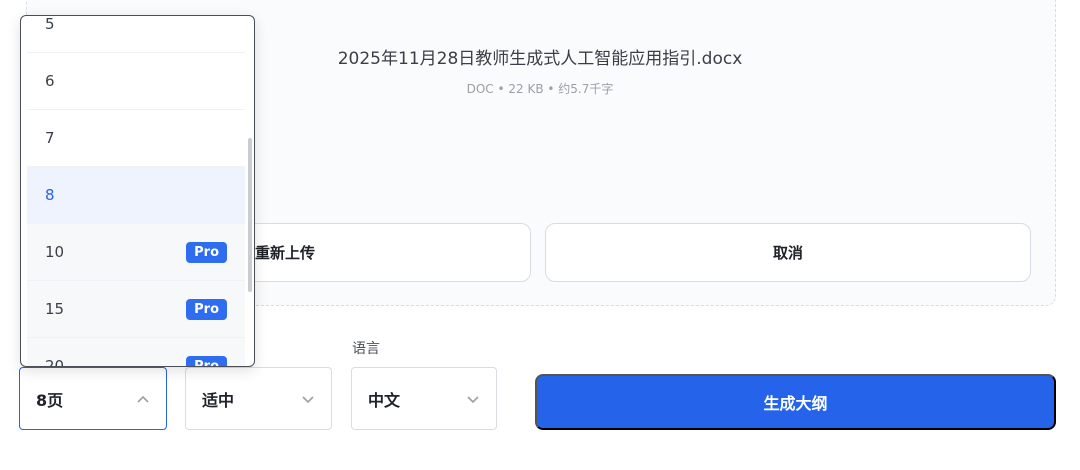  I want to click on language-select: 中文, so click(424, 398).